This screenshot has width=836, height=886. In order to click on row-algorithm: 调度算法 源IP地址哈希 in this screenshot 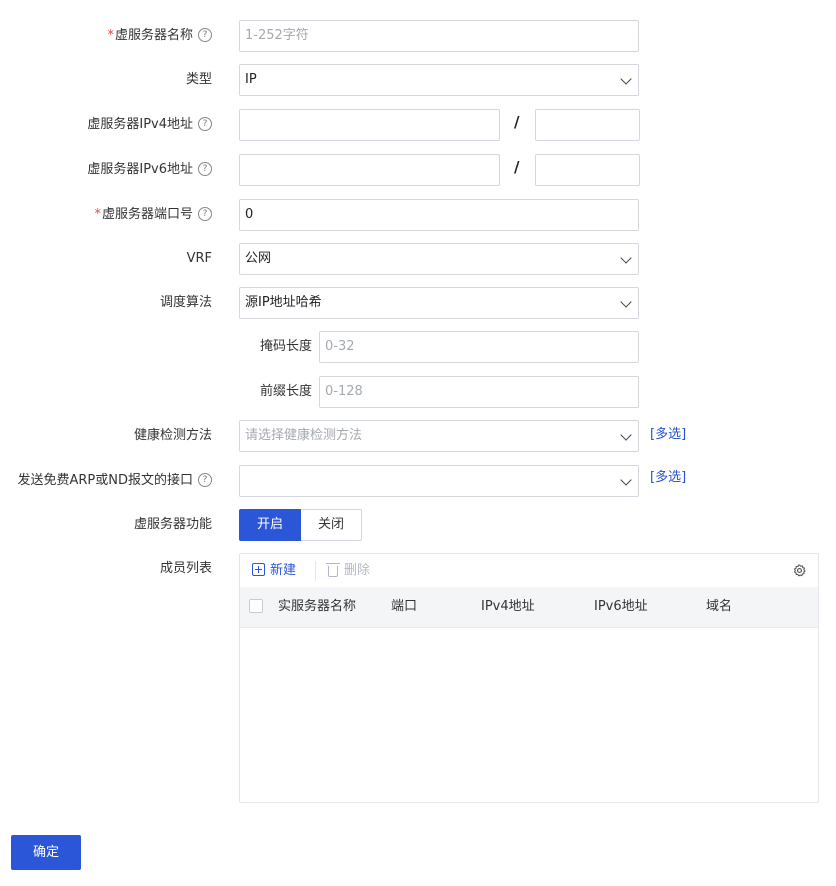, I will do `click(418, 303)`.